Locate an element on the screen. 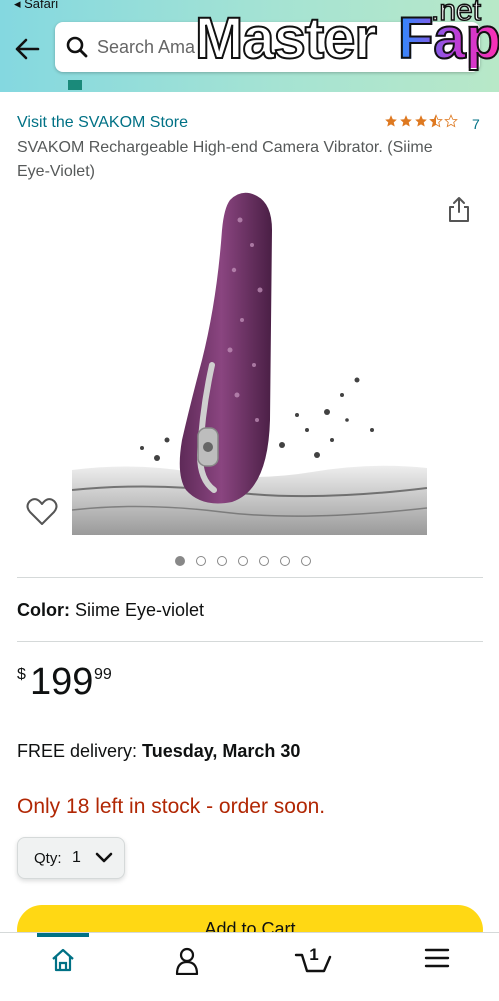 This screenshot has height=1001, width=499. delivery-prefix: FREE delivery: is located at coordinates (80, 751).